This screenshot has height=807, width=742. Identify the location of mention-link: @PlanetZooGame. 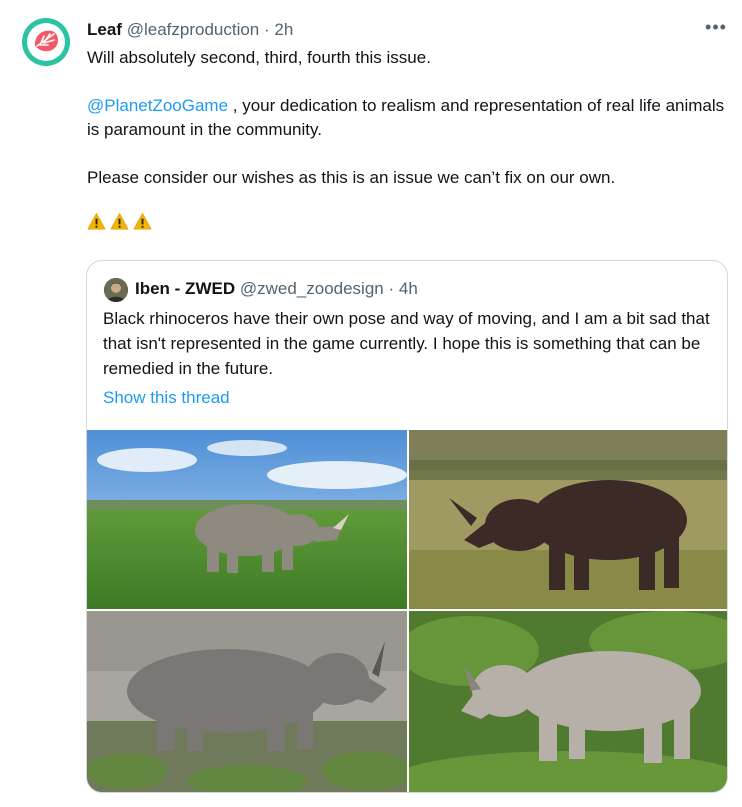
(157, 105).